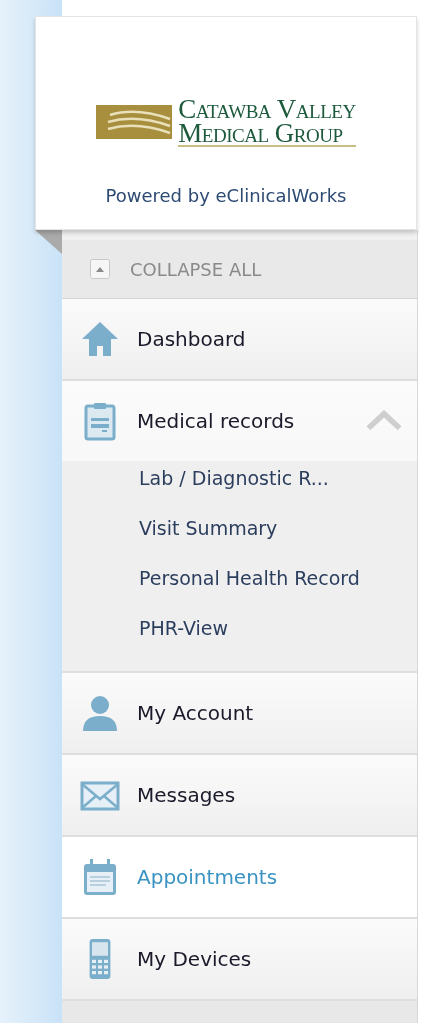 Image resolution: width=431 pixels, height=1023 pixels. I want to click on house-icon, so click(100, 339).